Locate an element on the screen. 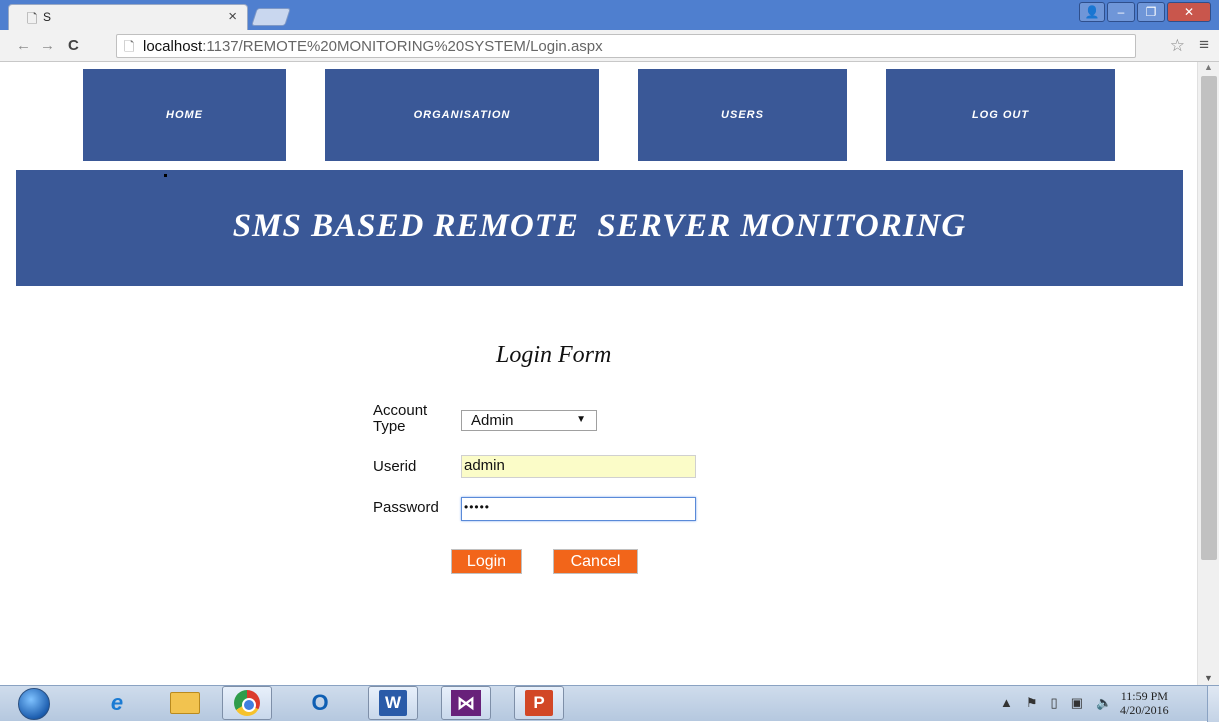 The height and width of the screenshot is (722, 1219). password-input: ••••• is located at coordinates (578, 509).